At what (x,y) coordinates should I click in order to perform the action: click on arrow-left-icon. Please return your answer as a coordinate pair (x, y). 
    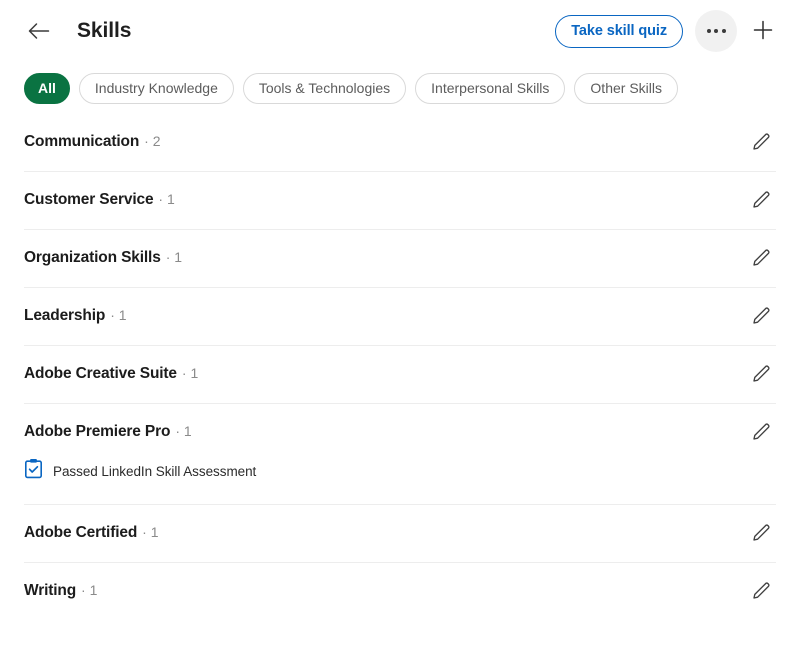
    Looking at the image, I should click on (39, 31).